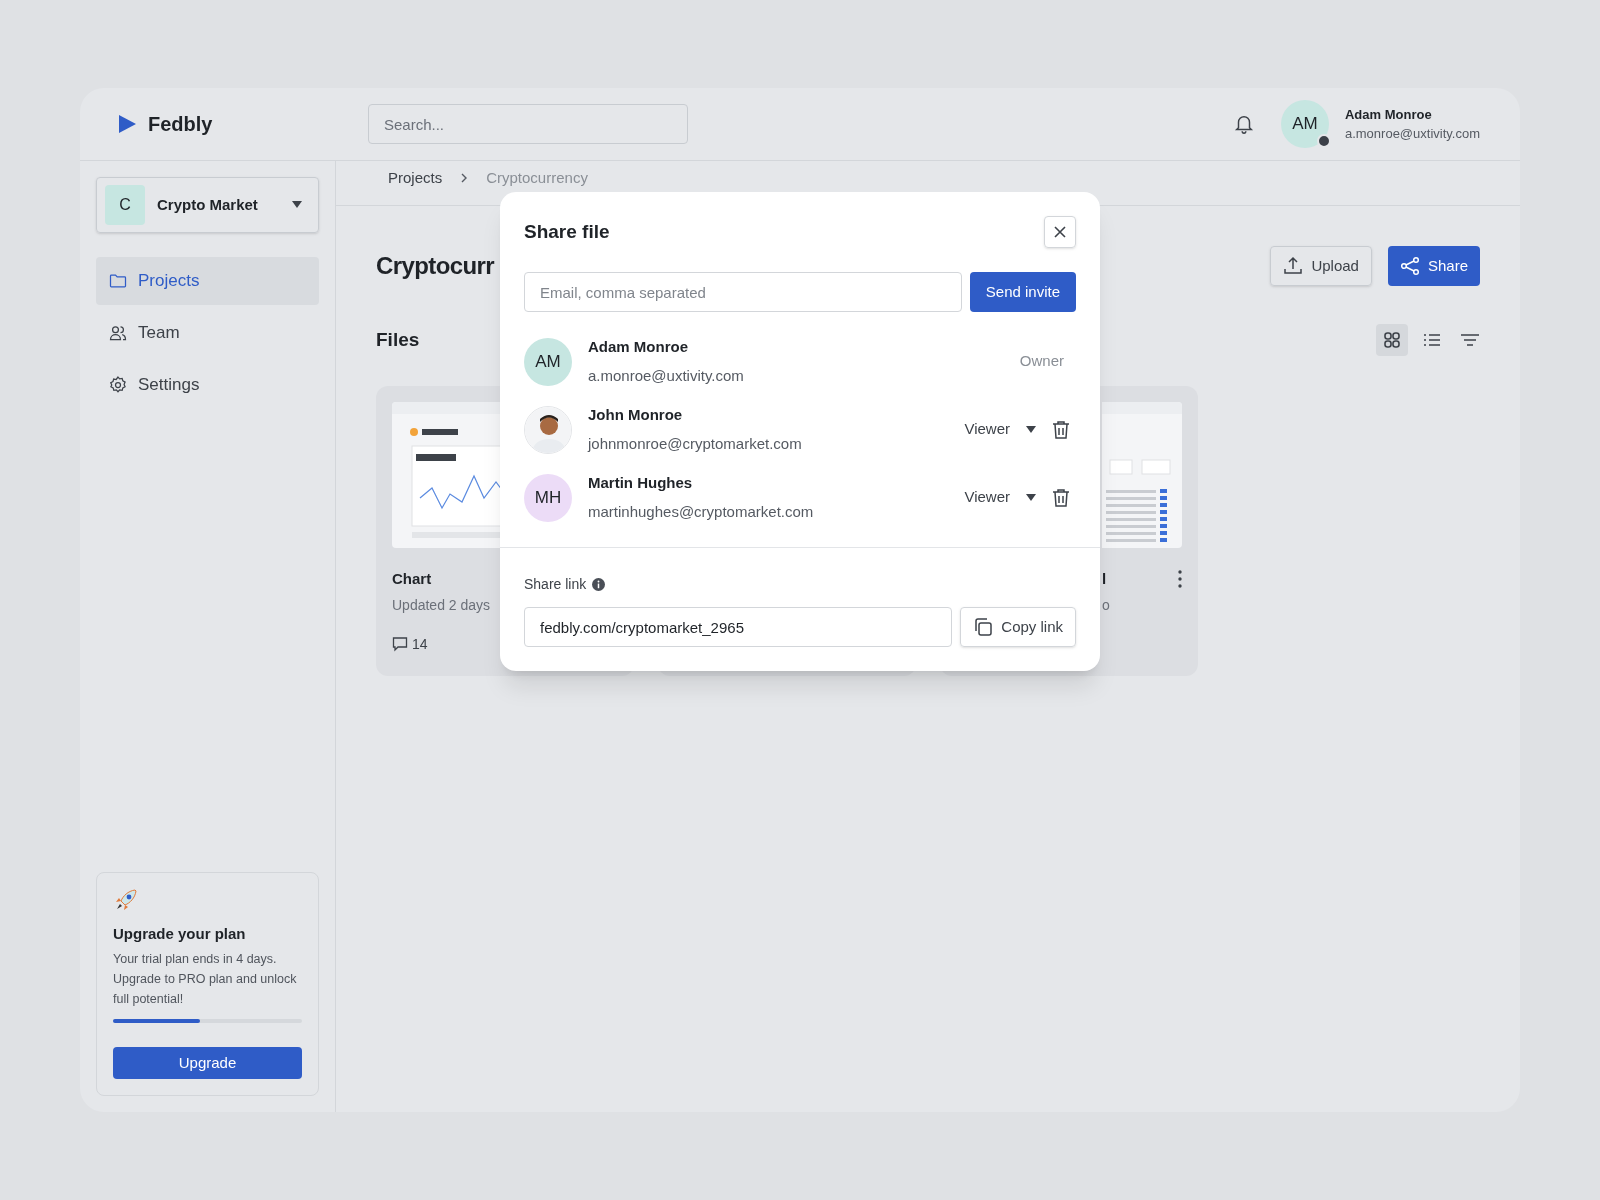  Describe the element at coordinates (1106, 605) in the screenshot. I see `file-updated: o` at that location.